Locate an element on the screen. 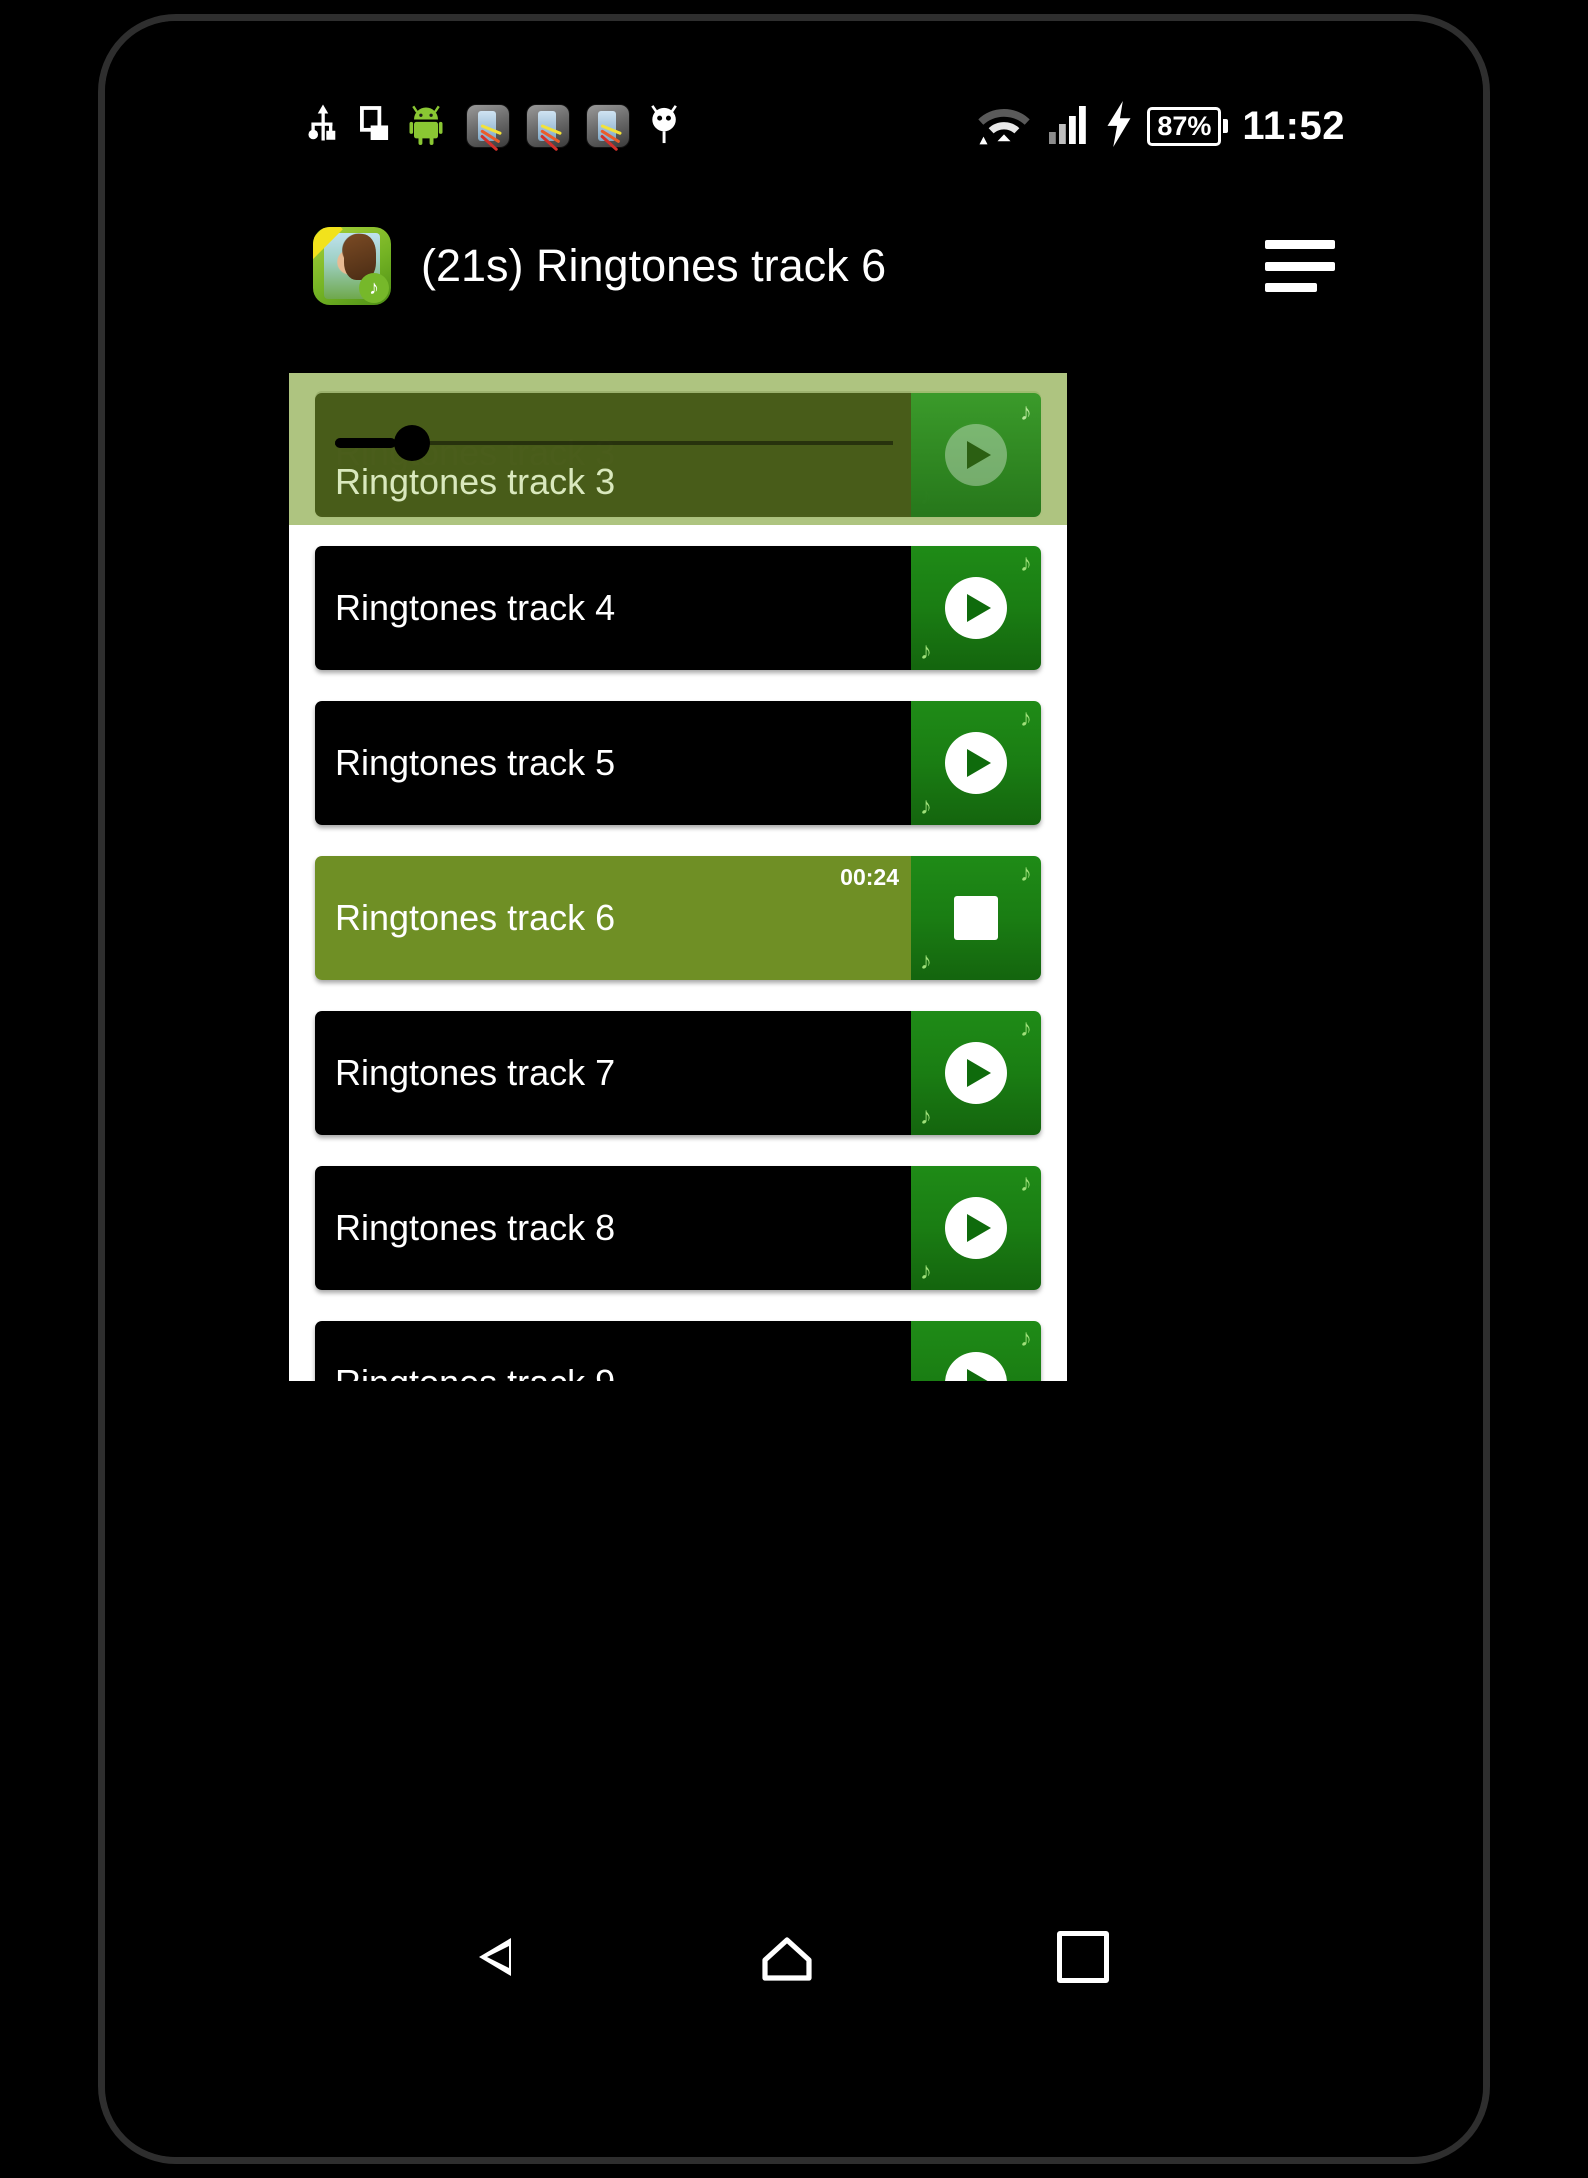 This screenshot has height=2178, width=1588. track-row: Ringtones track 5 ♪ ♪ is located at coordinates (678, 763).